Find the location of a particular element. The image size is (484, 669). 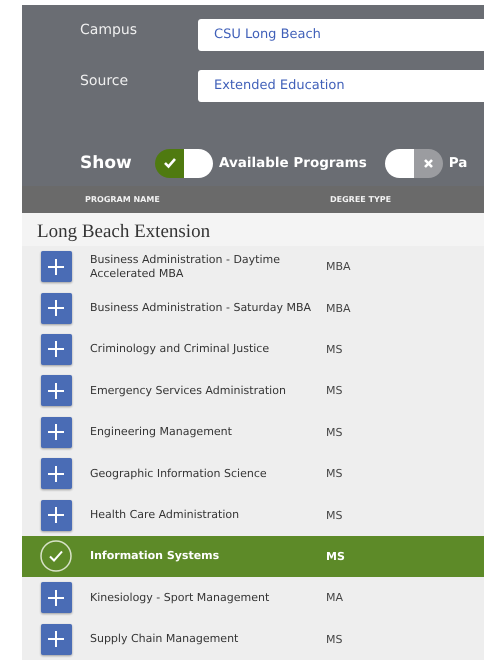

toggle-label: Pa is located at coordinates (458, 163).